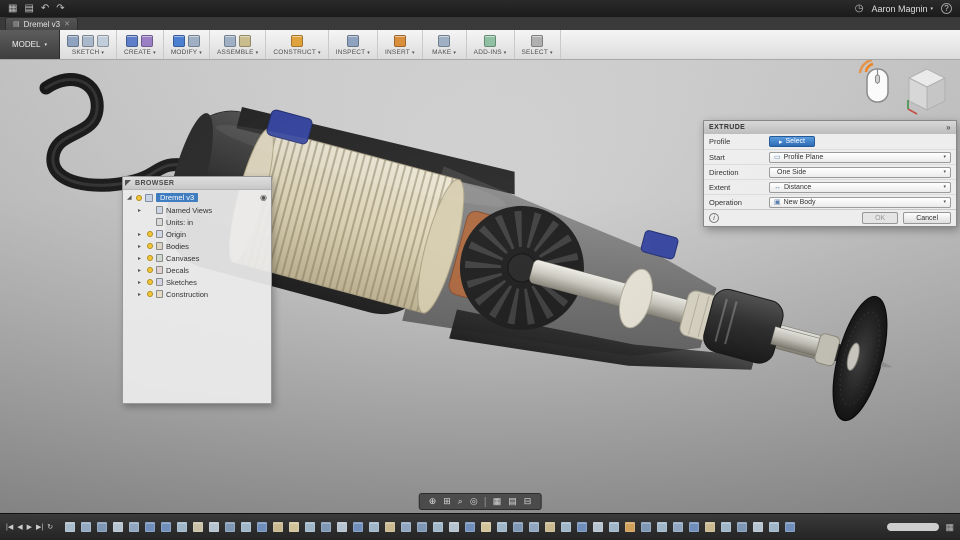  What do you see at coordinates (197, 246) in the screenshot?
I see `browser-tree-item: ▸ Bodies` at bounding box center [197, 246].